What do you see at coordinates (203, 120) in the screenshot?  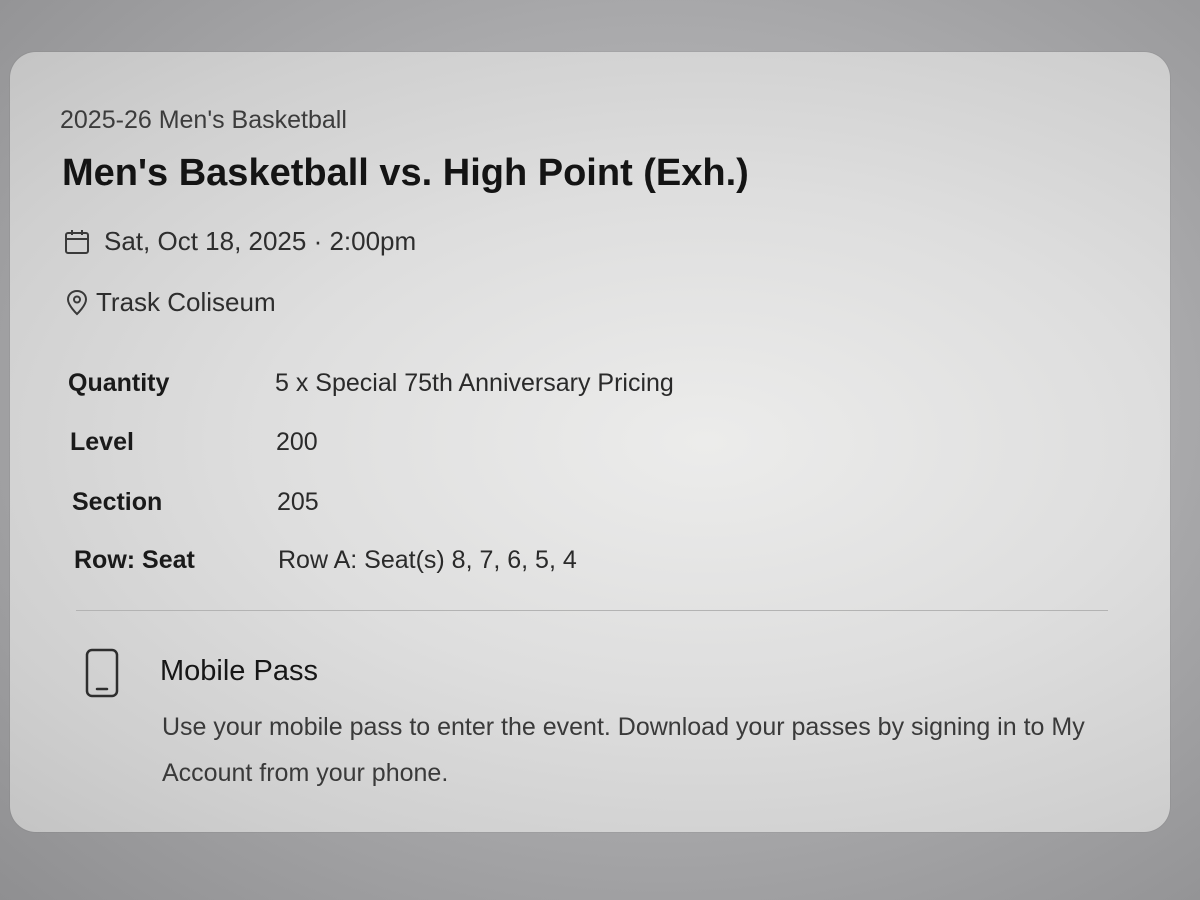 I see `season-label: 2025-26 Men's Basketball` at bounding box center [203, 120].